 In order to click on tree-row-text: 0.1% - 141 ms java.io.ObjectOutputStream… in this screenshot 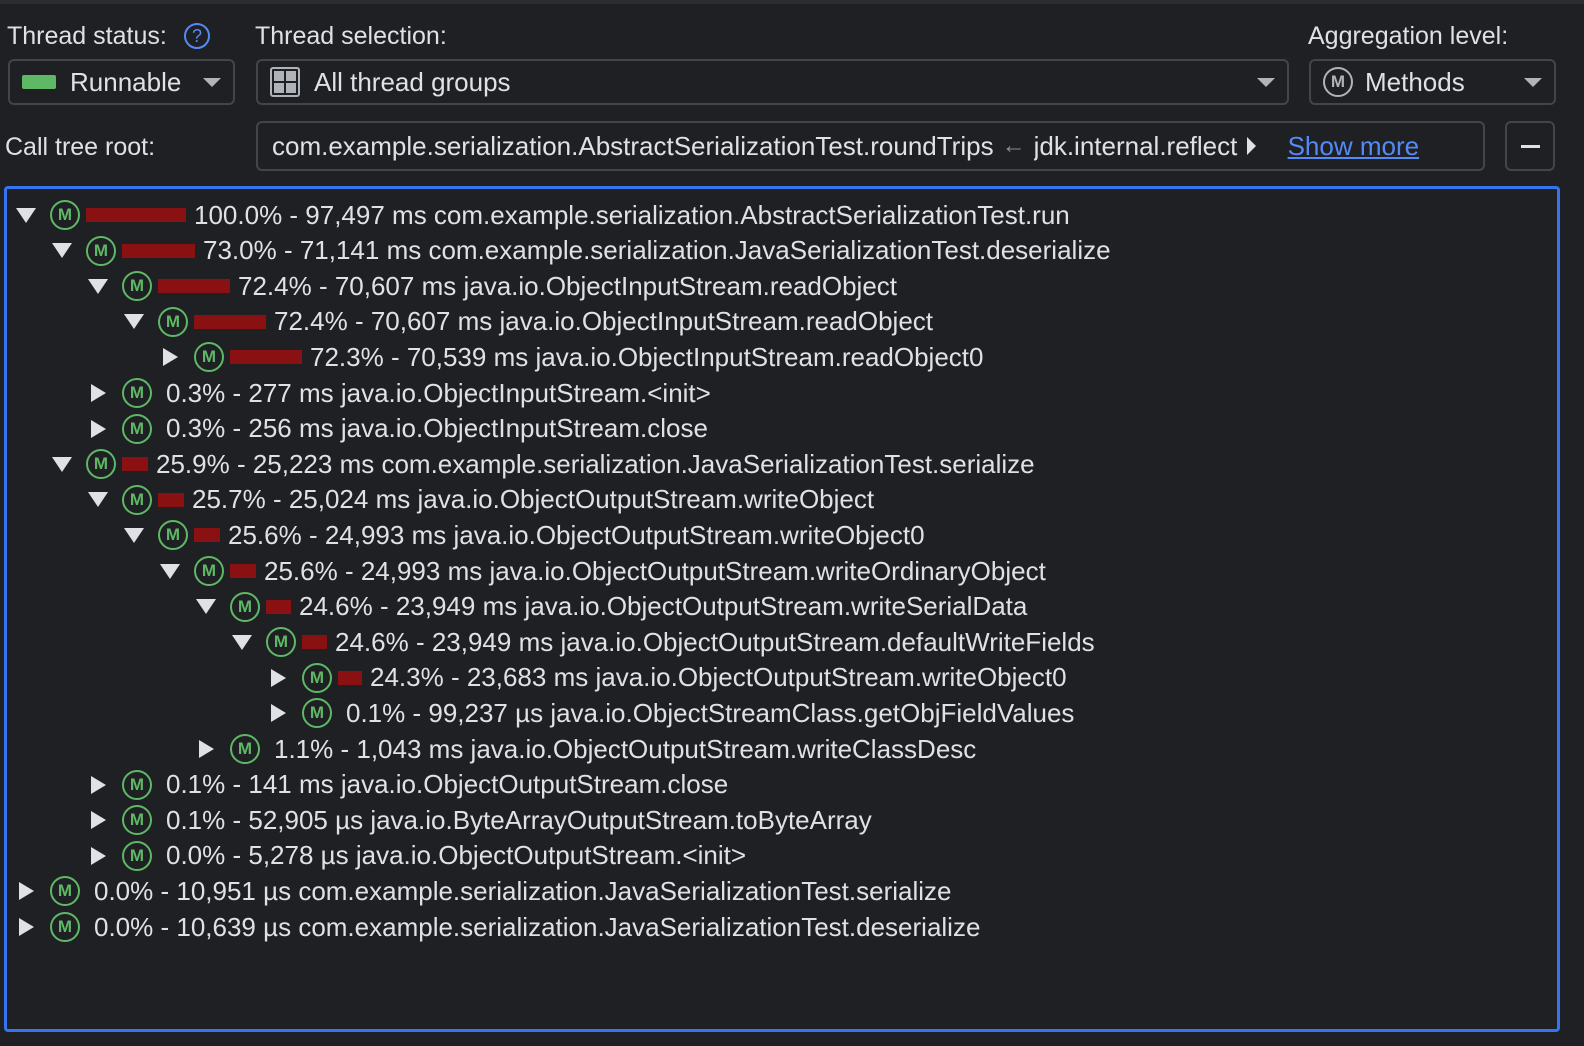, I will do `click(447, 784)`.